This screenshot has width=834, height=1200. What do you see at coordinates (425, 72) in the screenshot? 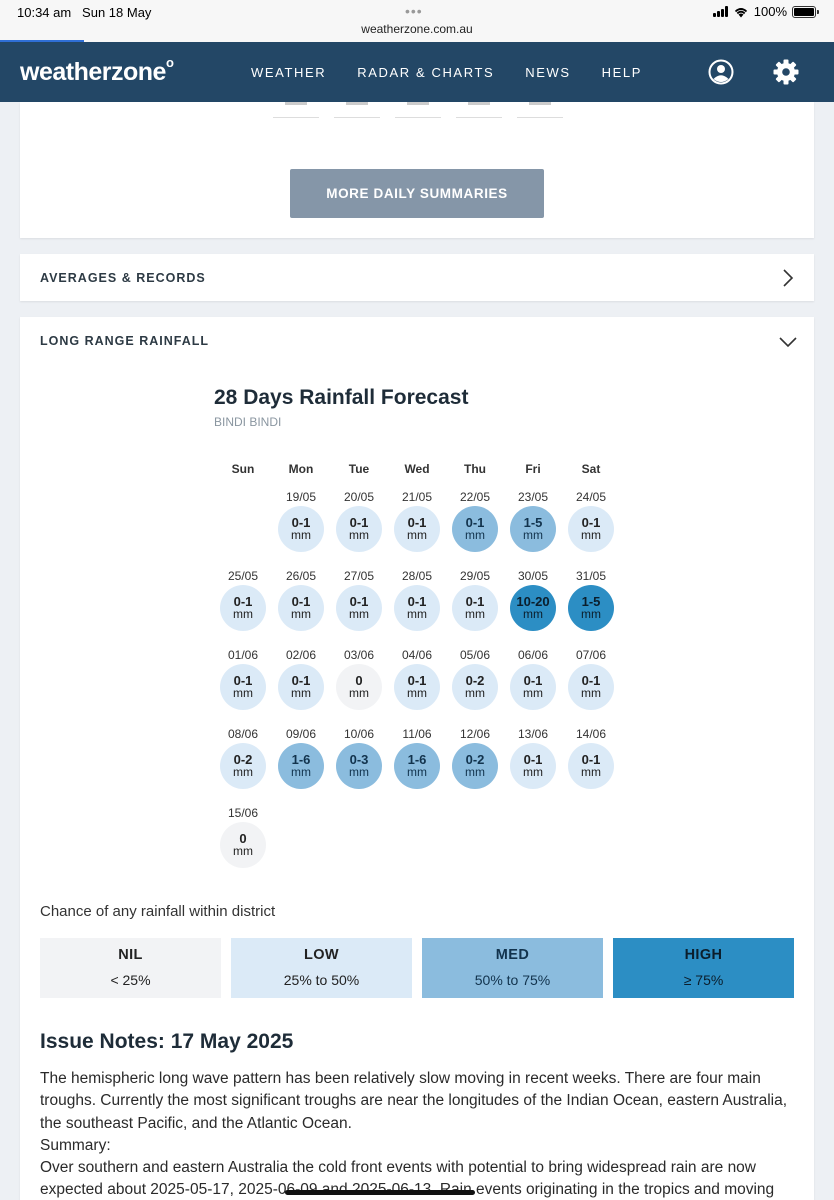
I see `nav-radar-charts: RADAR & CHARTS` at bounding box center [425, 72].